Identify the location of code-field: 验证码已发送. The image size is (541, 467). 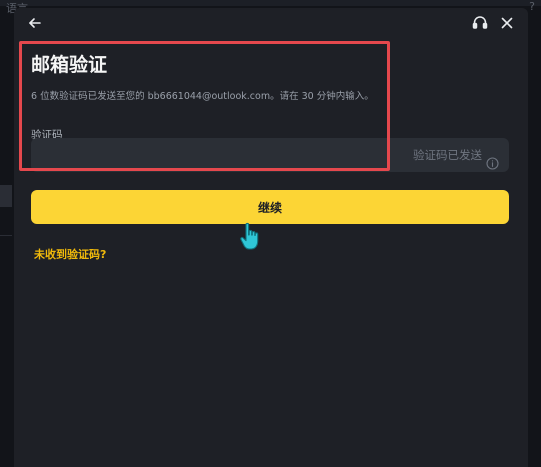
(270, 155).